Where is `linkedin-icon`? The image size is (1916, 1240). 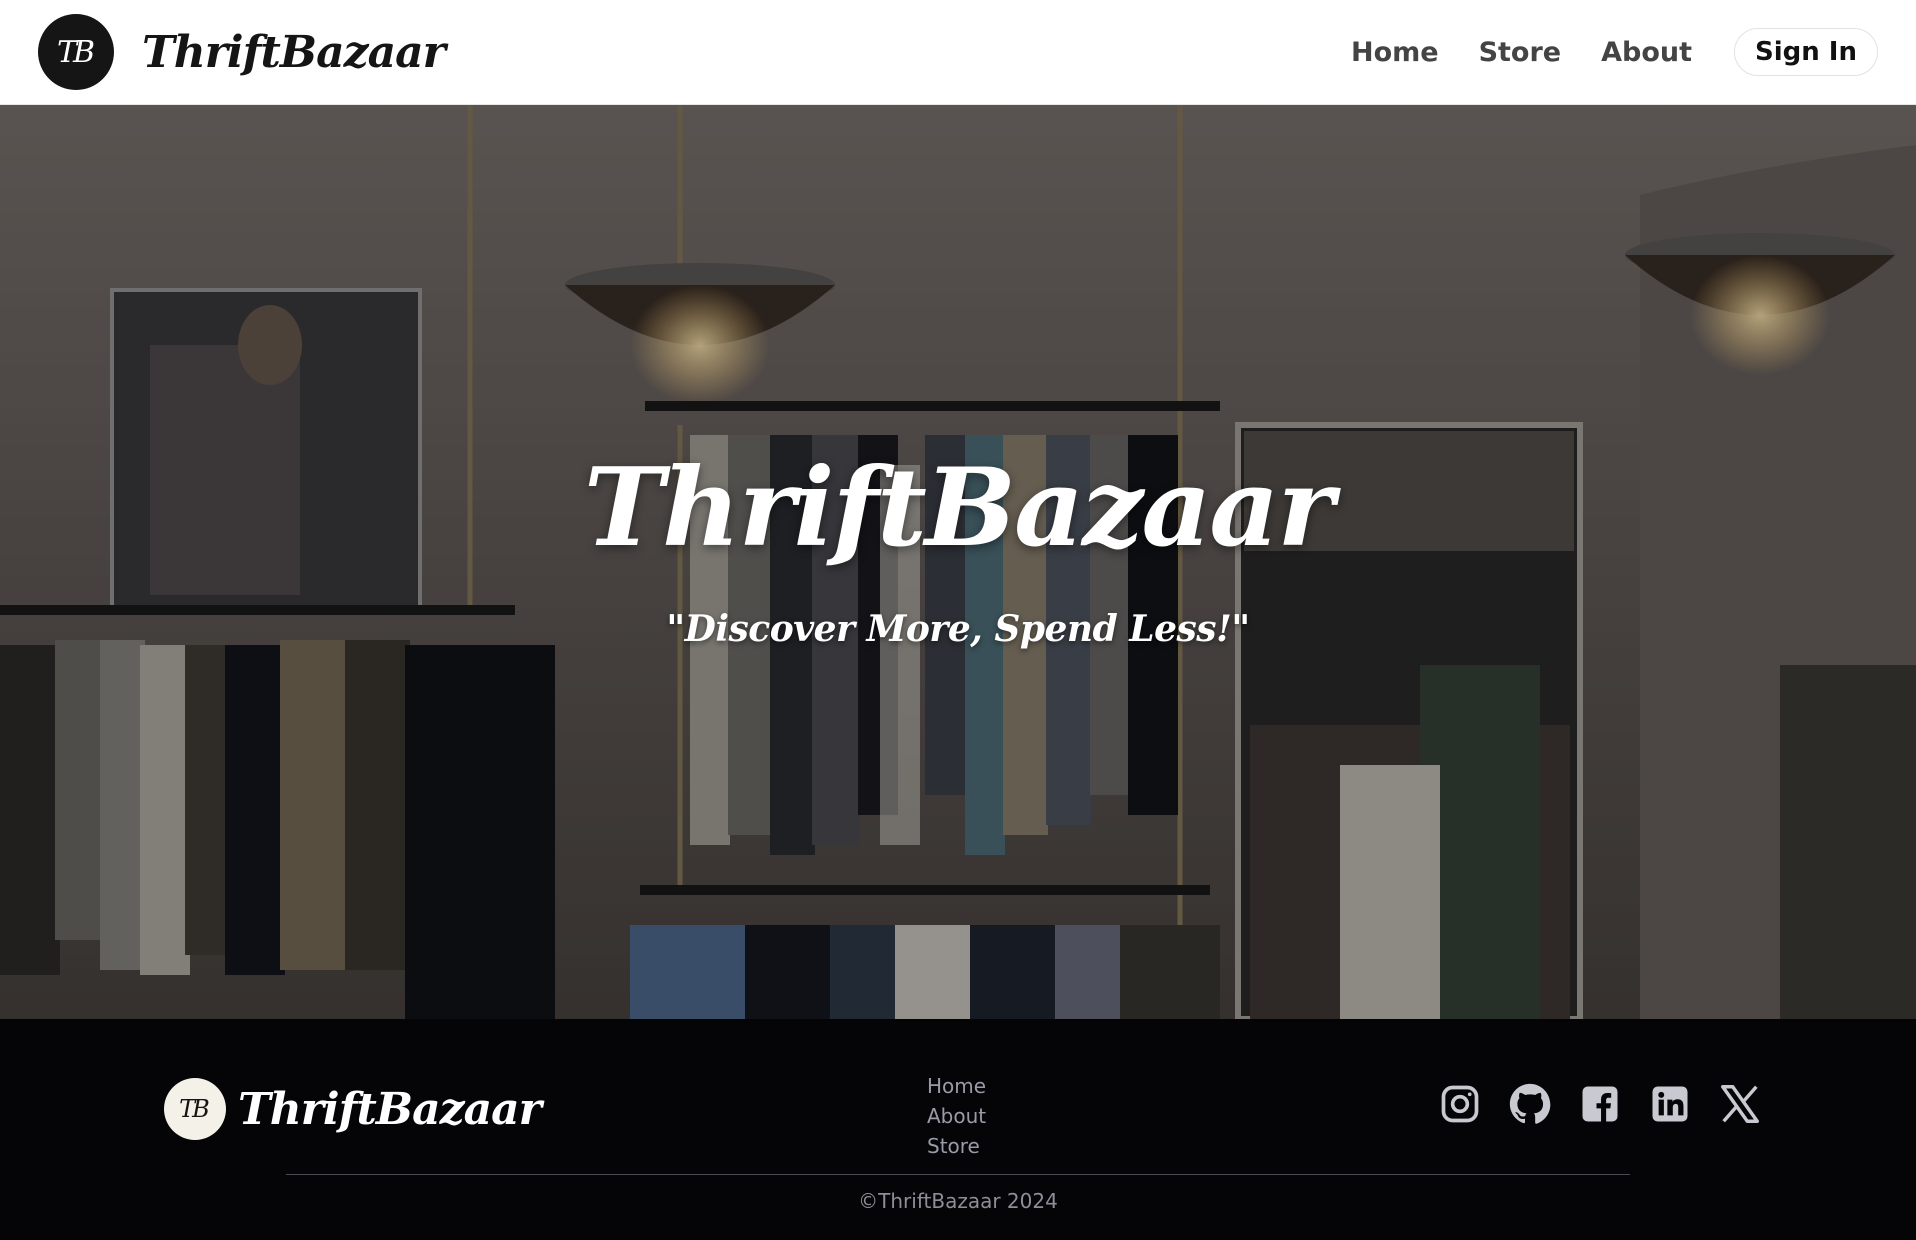
linkedin-icon is located at coordinates (1670, 1104).